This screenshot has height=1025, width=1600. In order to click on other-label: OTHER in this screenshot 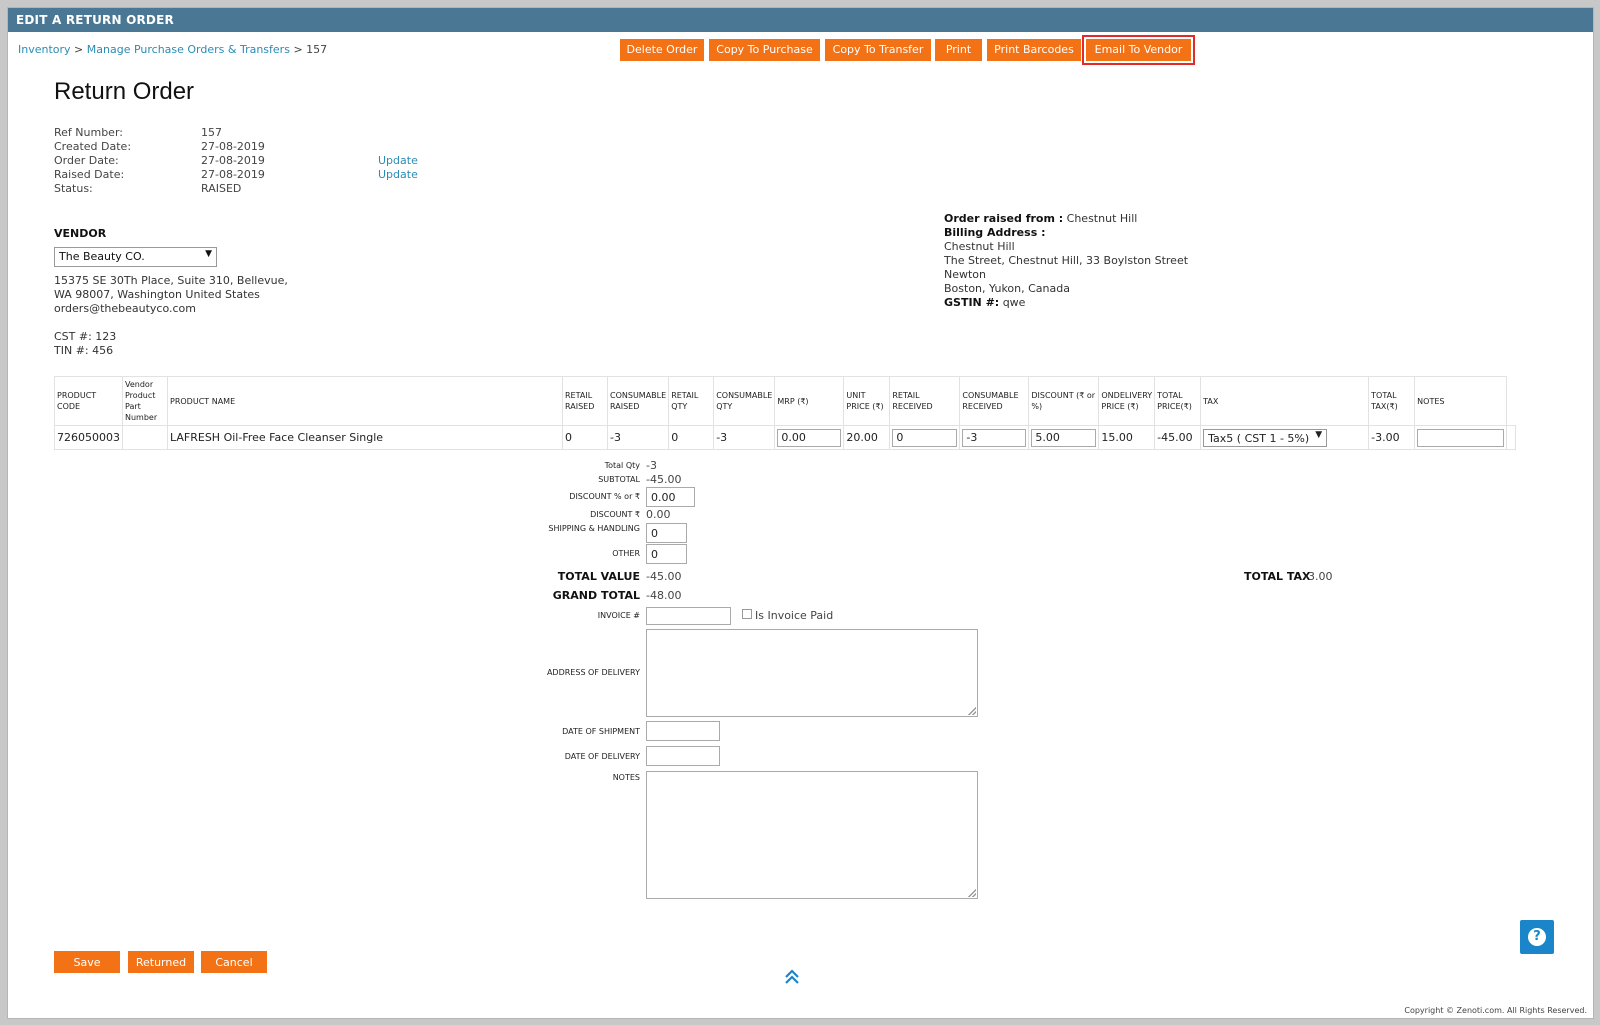, I will do `click(626, 553)`.